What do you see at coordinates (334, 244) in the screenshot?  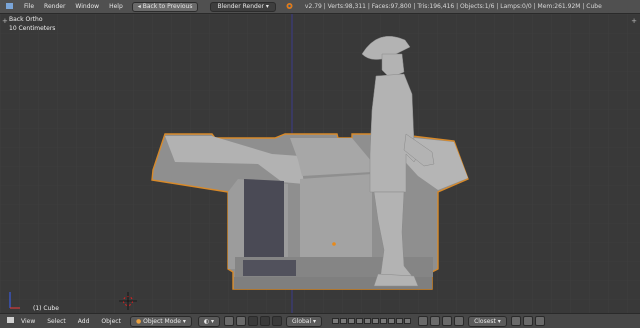 I see `object-origin` at bounding box center [334, 244].